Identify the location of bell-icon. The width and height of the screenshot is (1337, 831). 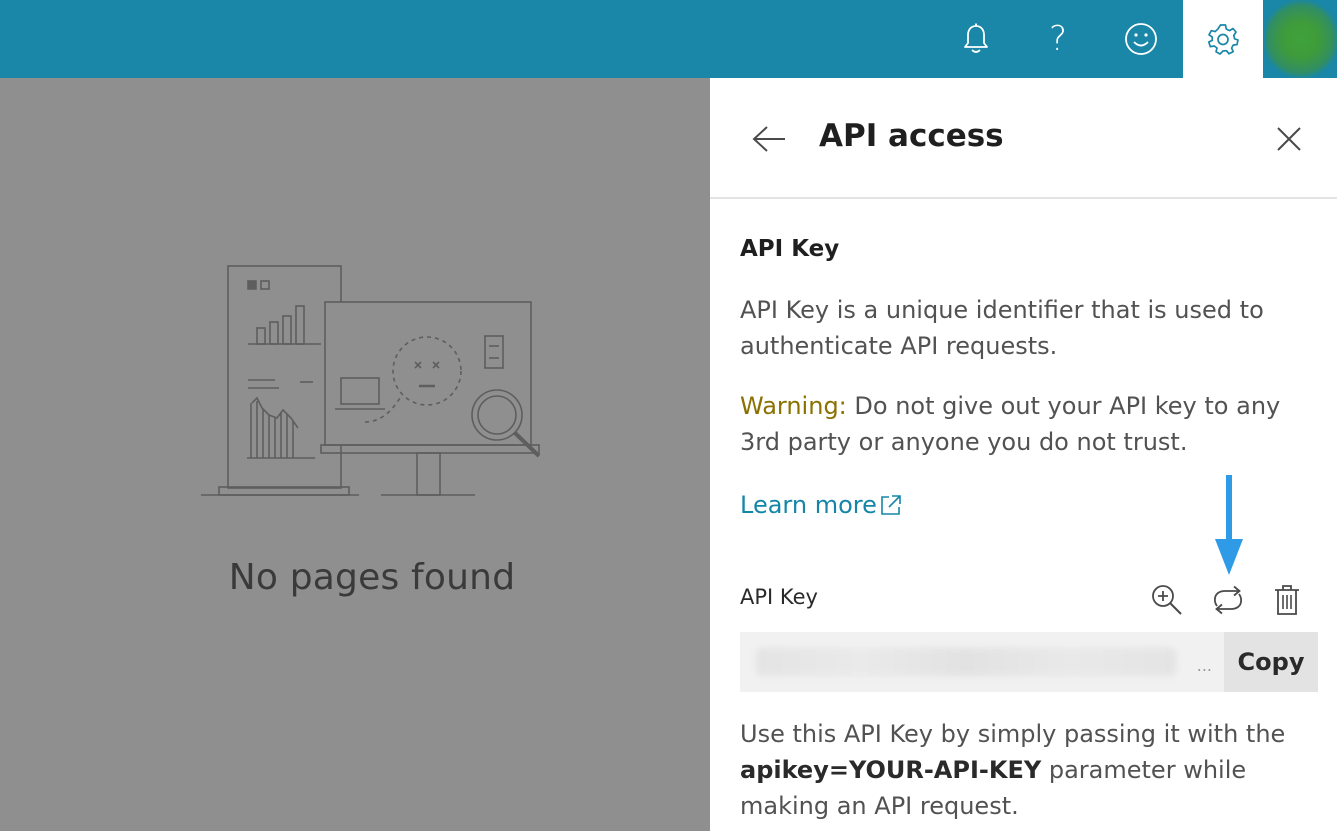
(976, 38).